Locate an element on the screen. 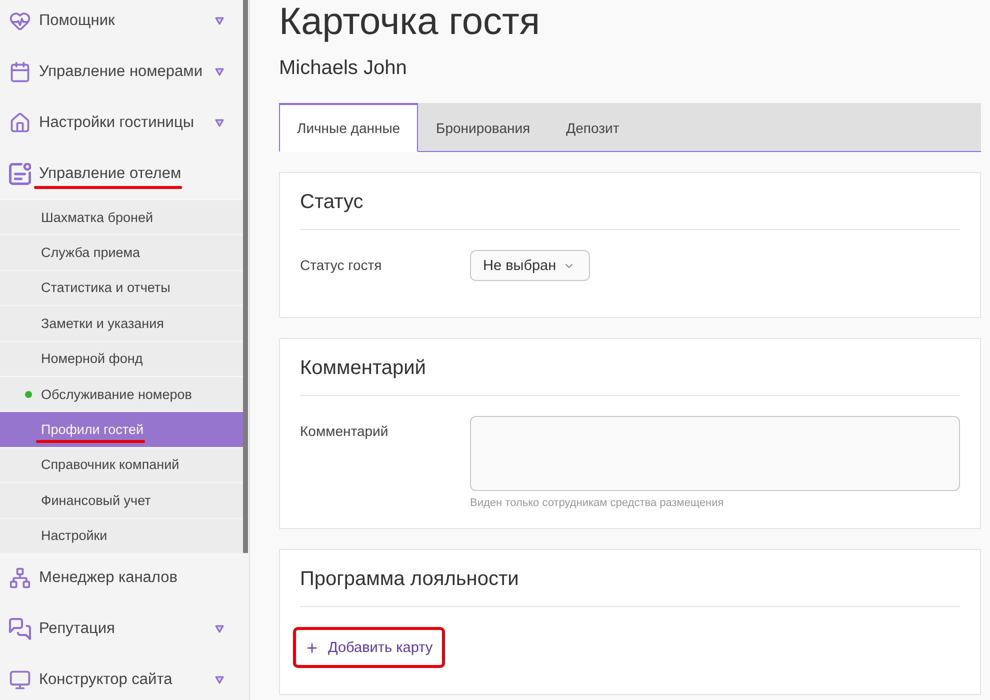 The width and height of the screenshot is (990, 700). section-title: Статус is located at coordinates (630, 210).